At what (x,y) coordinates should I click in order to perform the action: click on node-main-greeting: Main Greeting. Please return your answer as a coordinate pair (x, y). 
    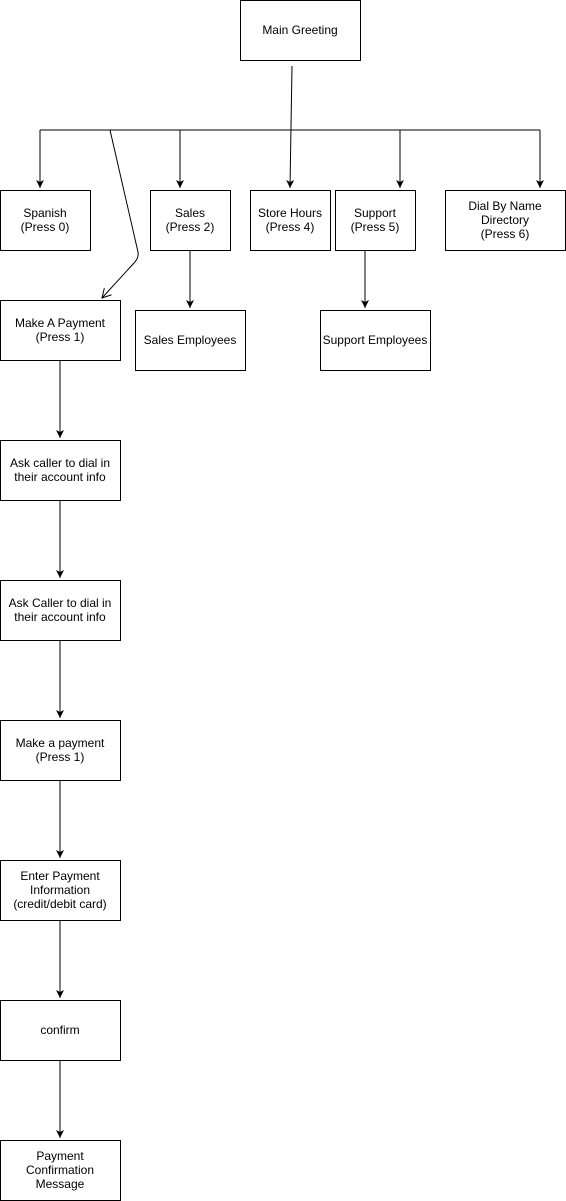
    Looking at the image, I should click on (300, 30).